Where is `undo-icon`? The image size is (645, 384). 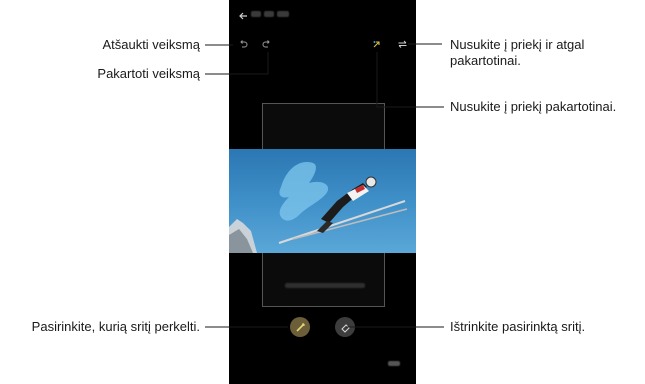 undo-icon is located at coordinates (243, 44).